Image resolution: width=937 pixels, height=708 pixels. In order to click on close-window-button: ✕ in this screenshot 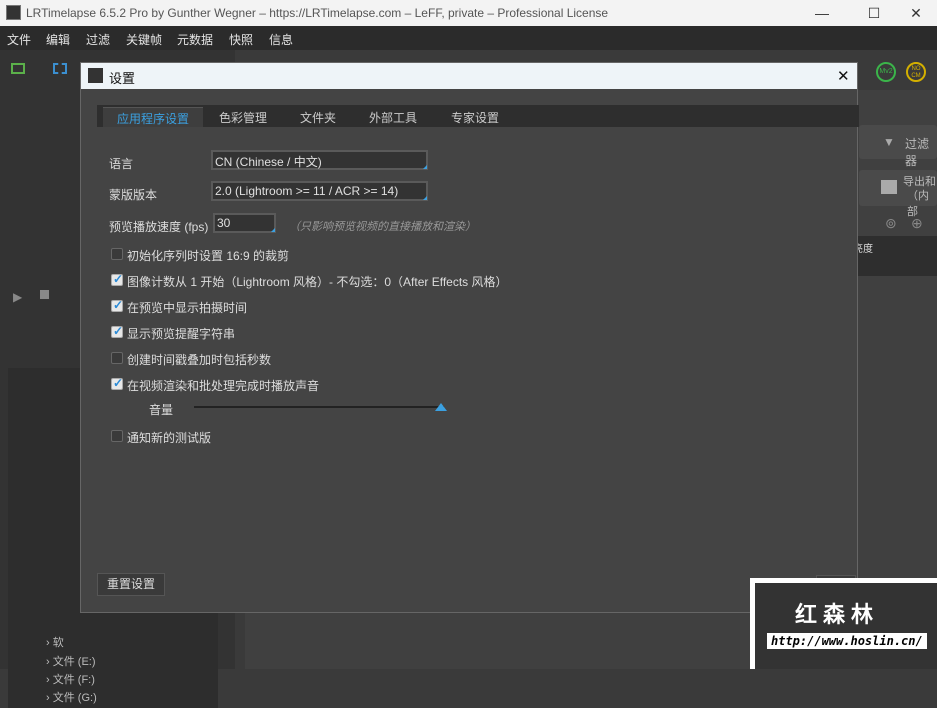, I will do `click(915, 13)`.